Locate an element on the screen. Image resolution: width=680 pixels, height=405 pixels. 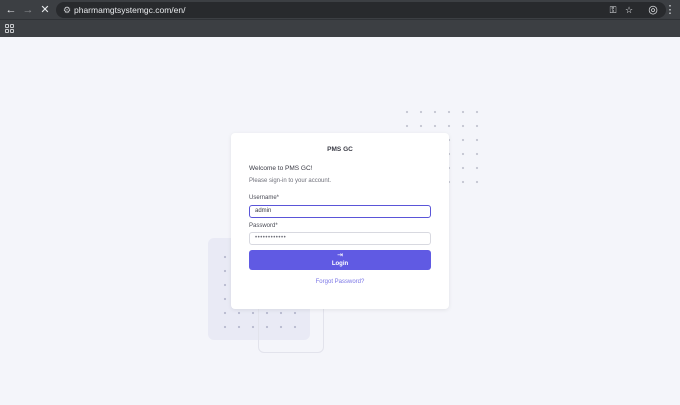
menu-icon: ⋮ is located at coordinates (670, 10).